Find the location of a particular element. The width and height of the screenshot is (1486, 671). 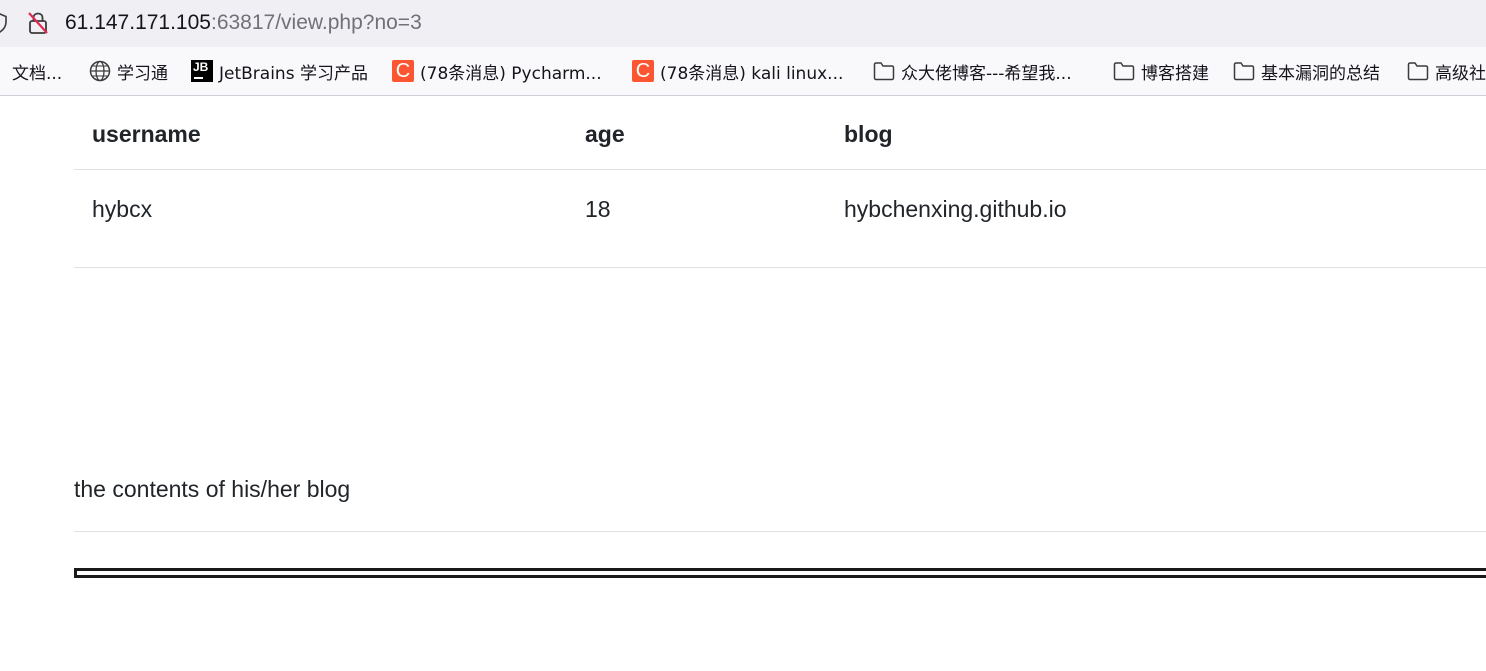

cell-blog: hybchenxing.github.io is located at coordinates (955, 209).